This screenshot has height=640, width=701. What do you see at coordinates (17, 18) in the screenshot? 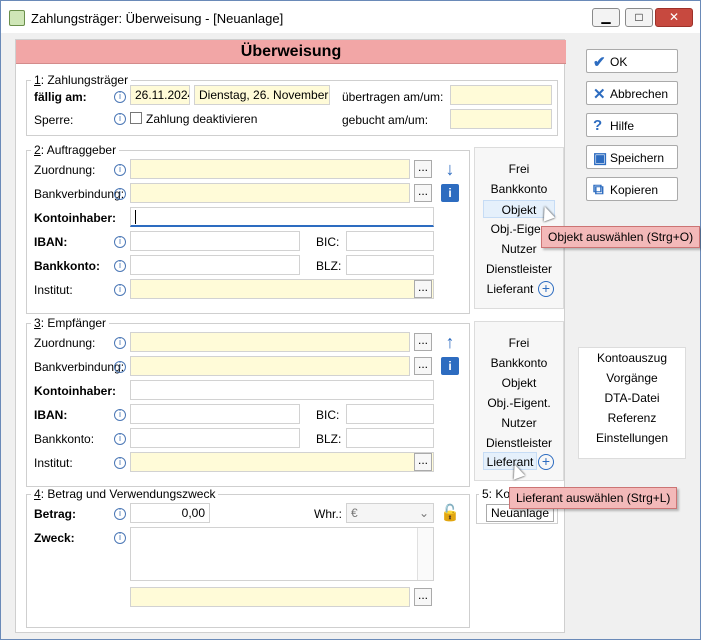
I see `app-icon` at bounding box center [17, 18].